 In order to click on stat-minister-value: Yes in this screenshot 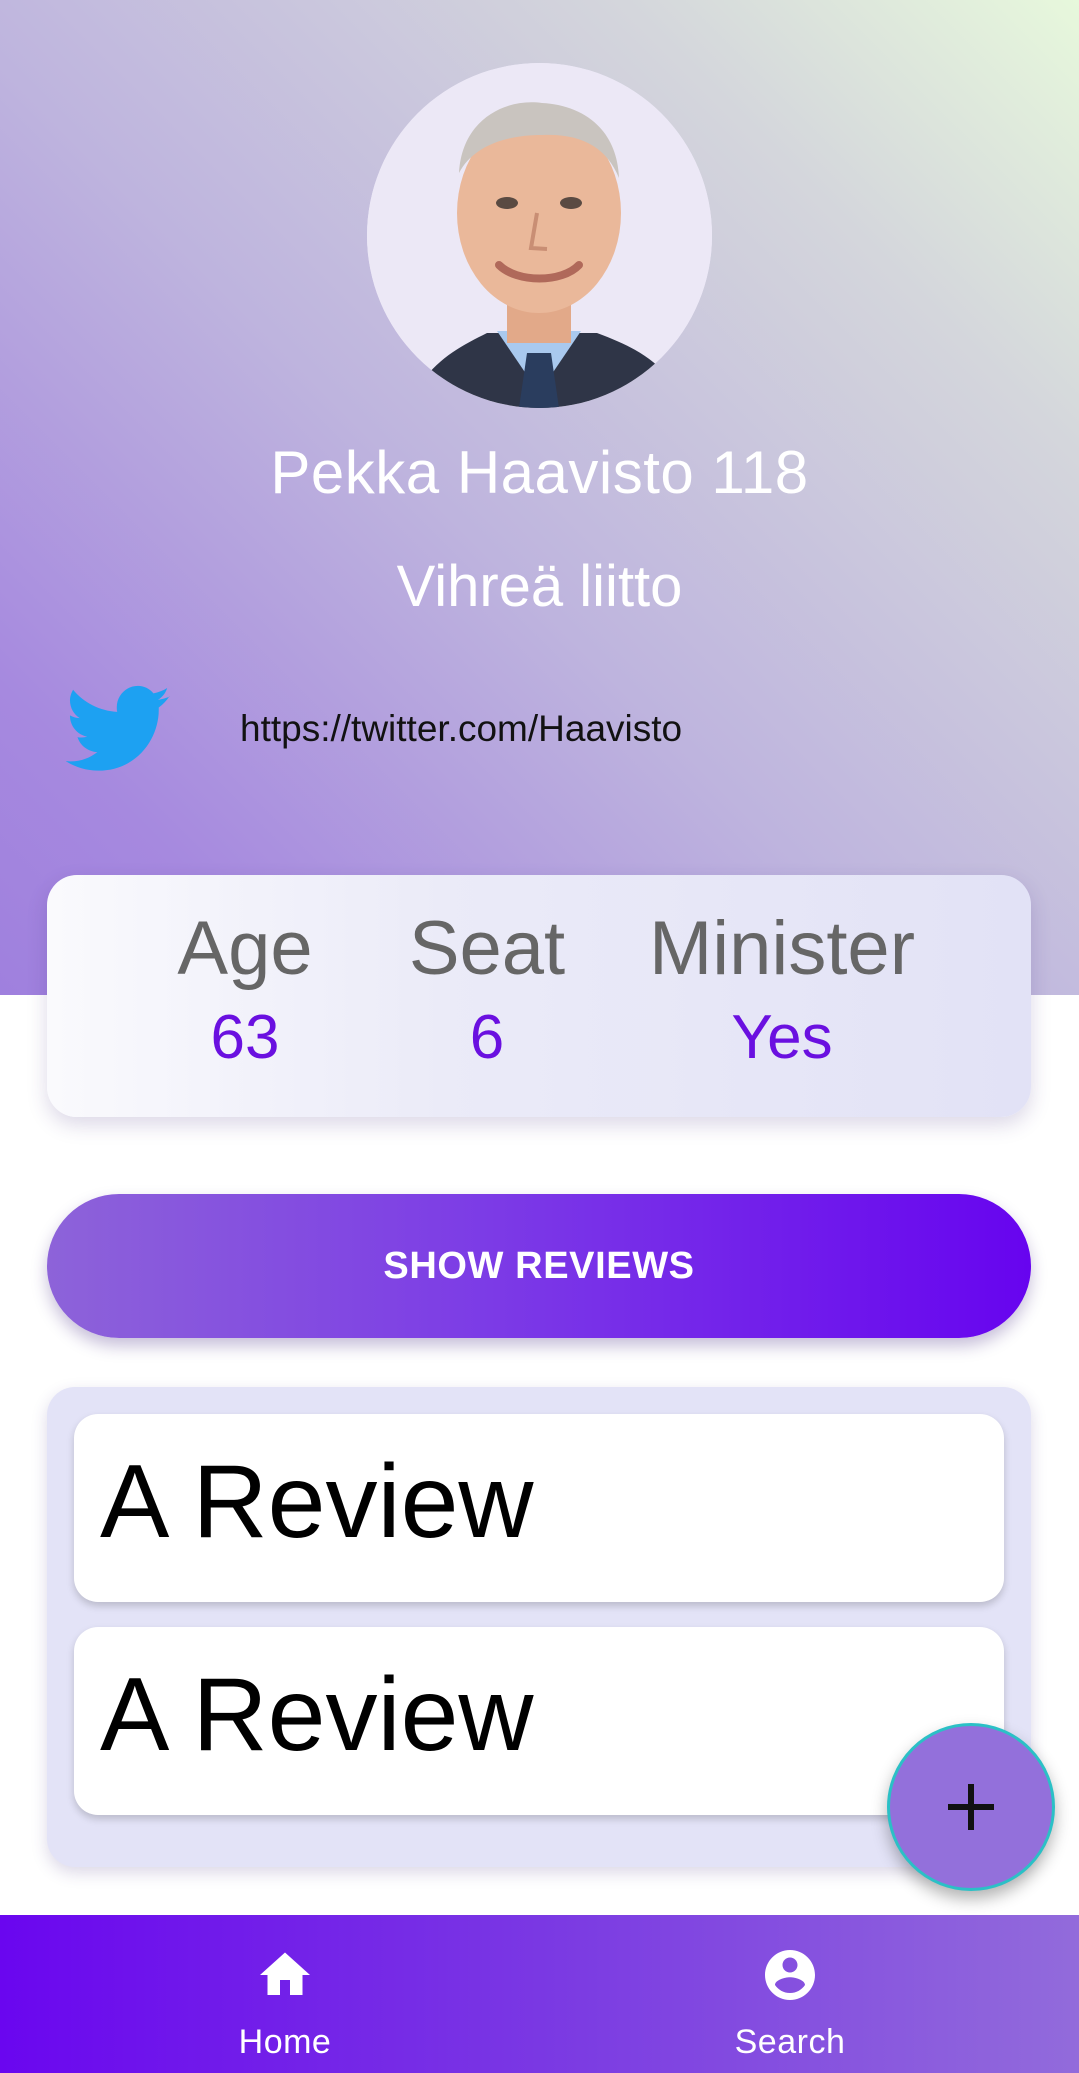, I will do `click(782, 1037)`.